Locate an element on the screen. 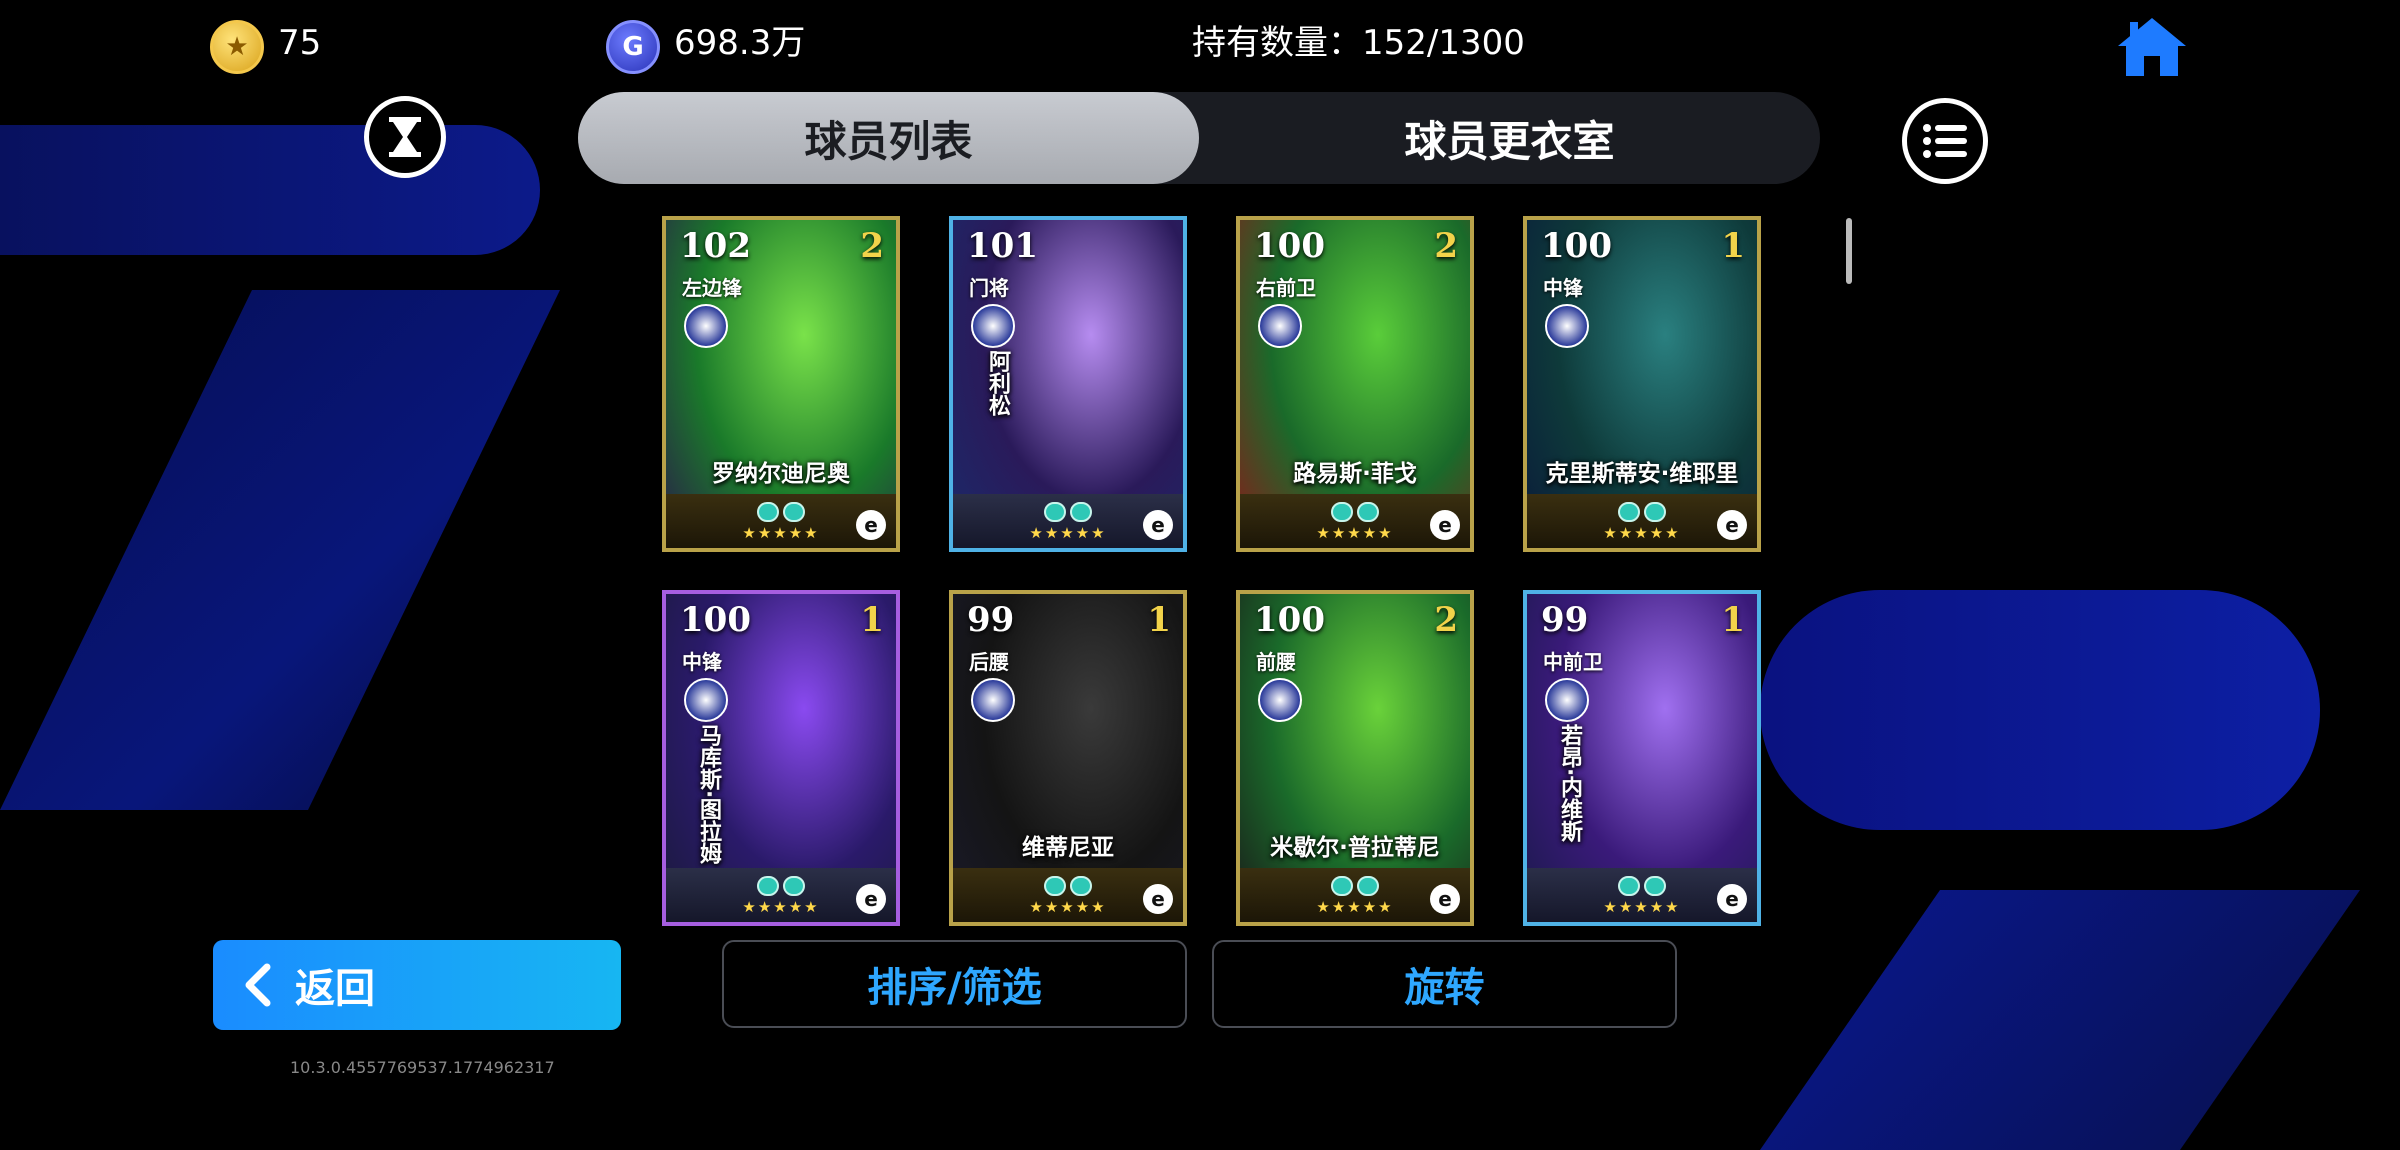 Image resolution: width=2400 pixels, height=1150 pixels. player-name: 维蒂尼亚 is located at coordinates (1068, 848).